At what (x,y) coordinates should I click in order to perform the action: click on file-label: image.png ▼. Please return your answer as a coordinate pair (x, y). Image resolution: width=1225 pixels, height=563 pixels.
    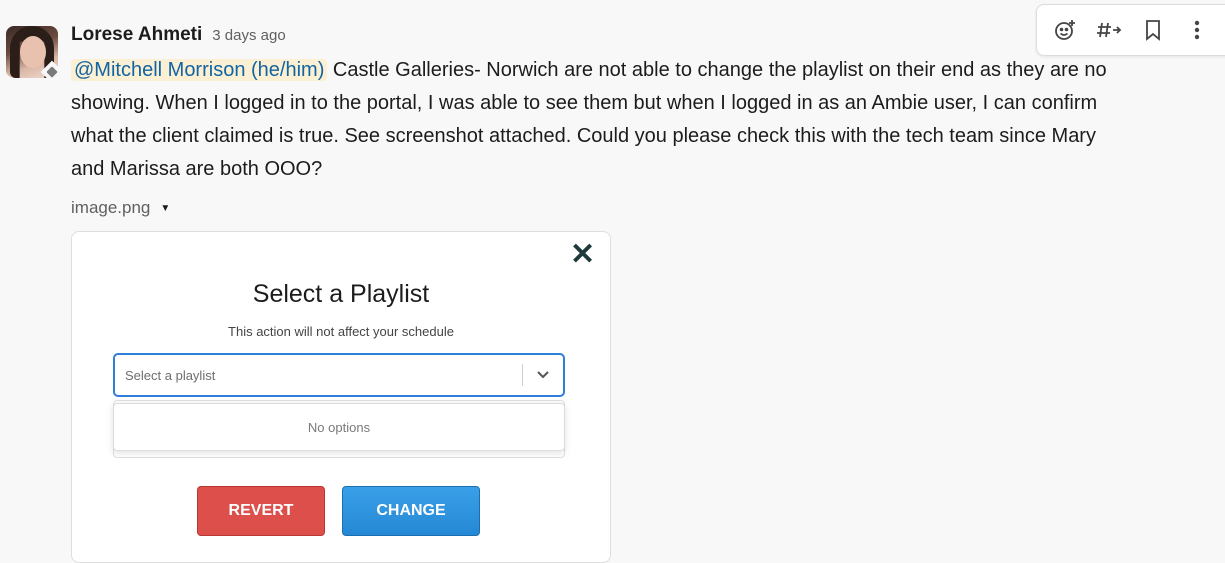
    Looking at the image, I should click on (120, 208).